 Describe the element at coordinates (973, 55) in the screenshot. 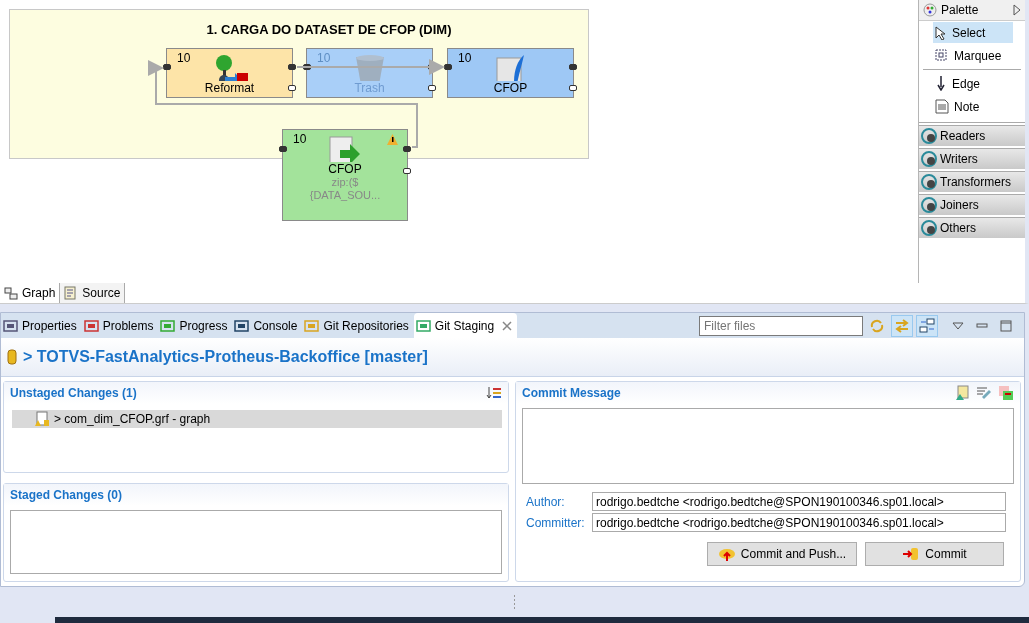

I see `palette-tool: Marquee` at that location.